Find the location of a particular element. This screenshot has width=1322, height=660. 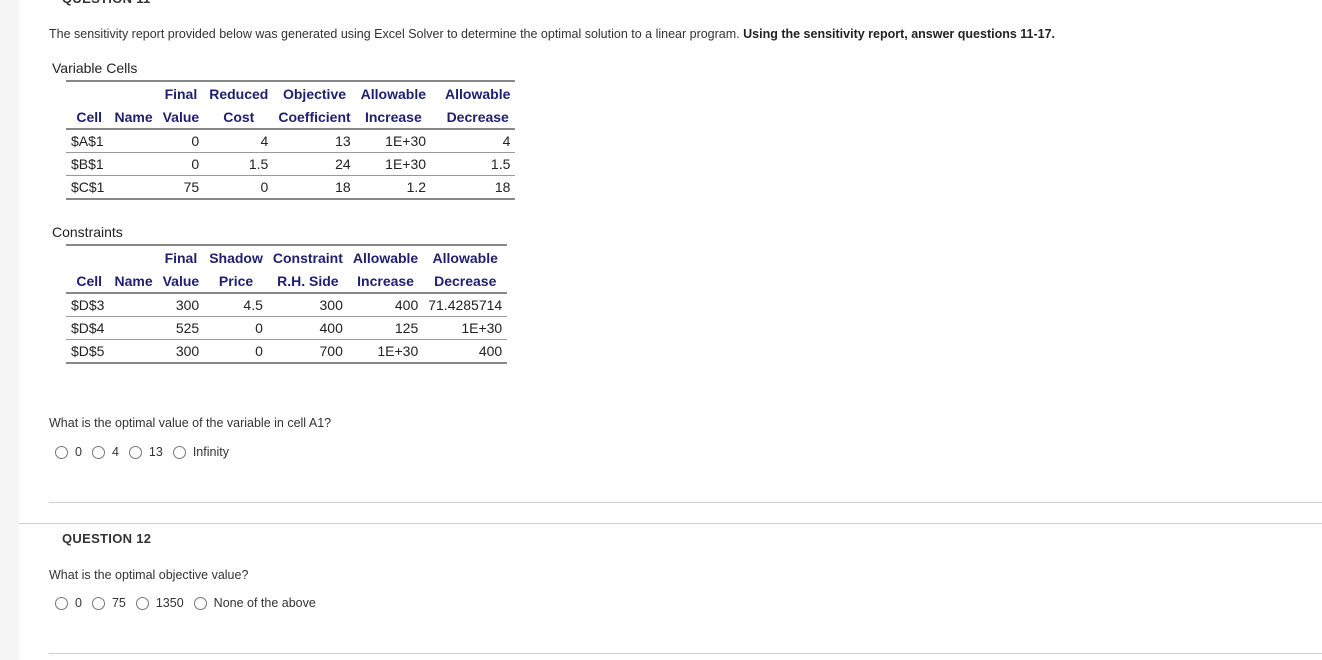

constraint-rhs: 400 is located at coordinates (307, 328).